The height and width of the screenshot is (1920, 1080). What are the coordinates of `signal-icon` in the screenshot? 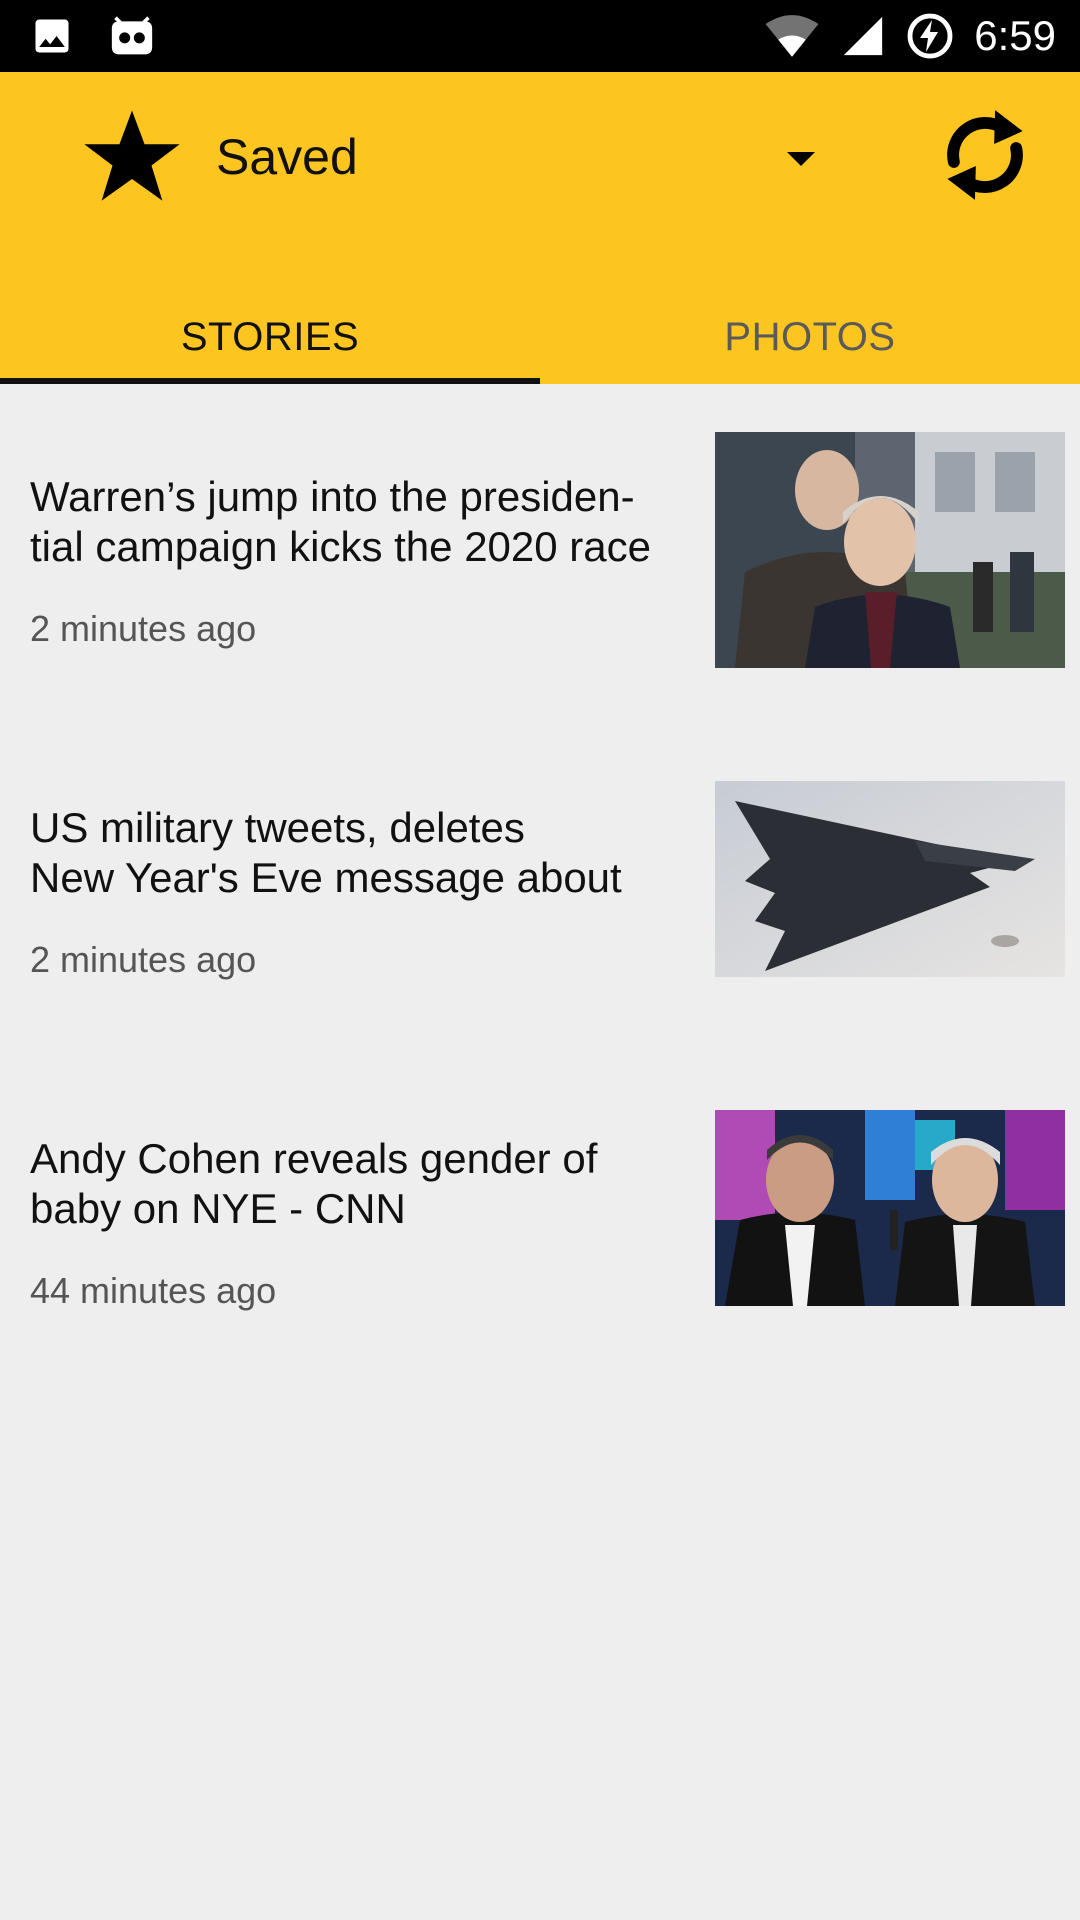 It's located at (863, 36).